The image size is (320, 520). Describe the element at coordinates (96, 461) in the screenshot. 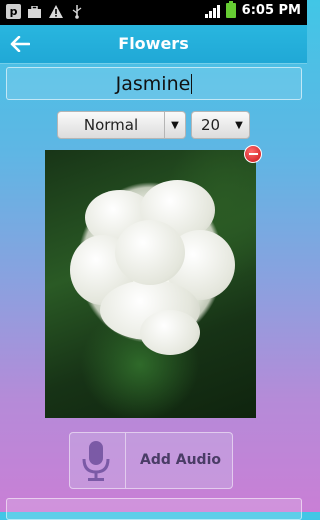

I see `microphone-icon` at that location.